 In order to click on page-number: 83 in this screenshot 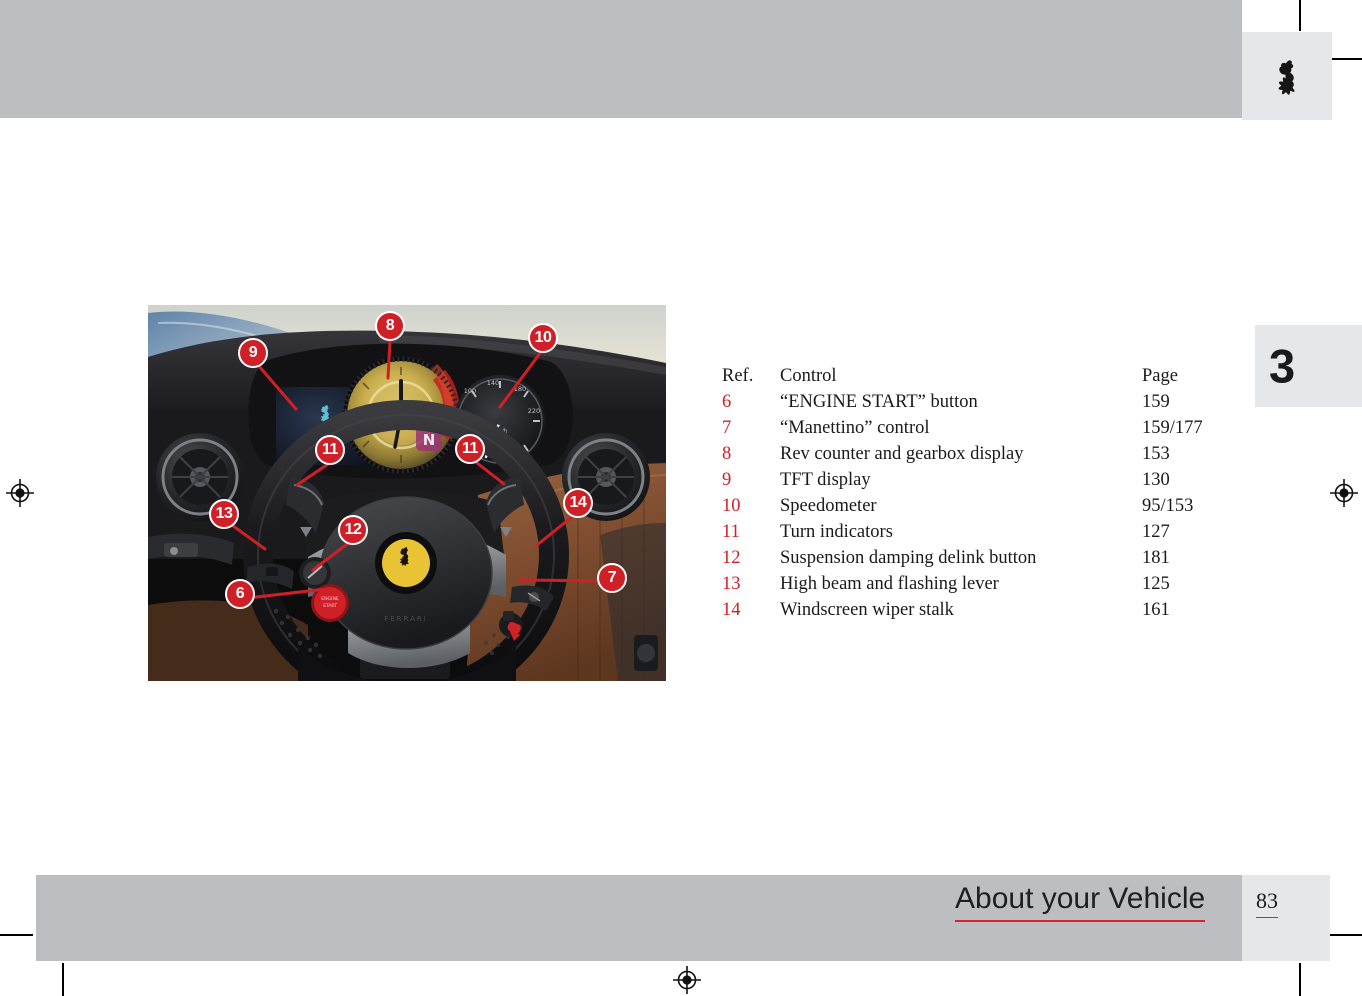, I will do `click(1267, 903)`.